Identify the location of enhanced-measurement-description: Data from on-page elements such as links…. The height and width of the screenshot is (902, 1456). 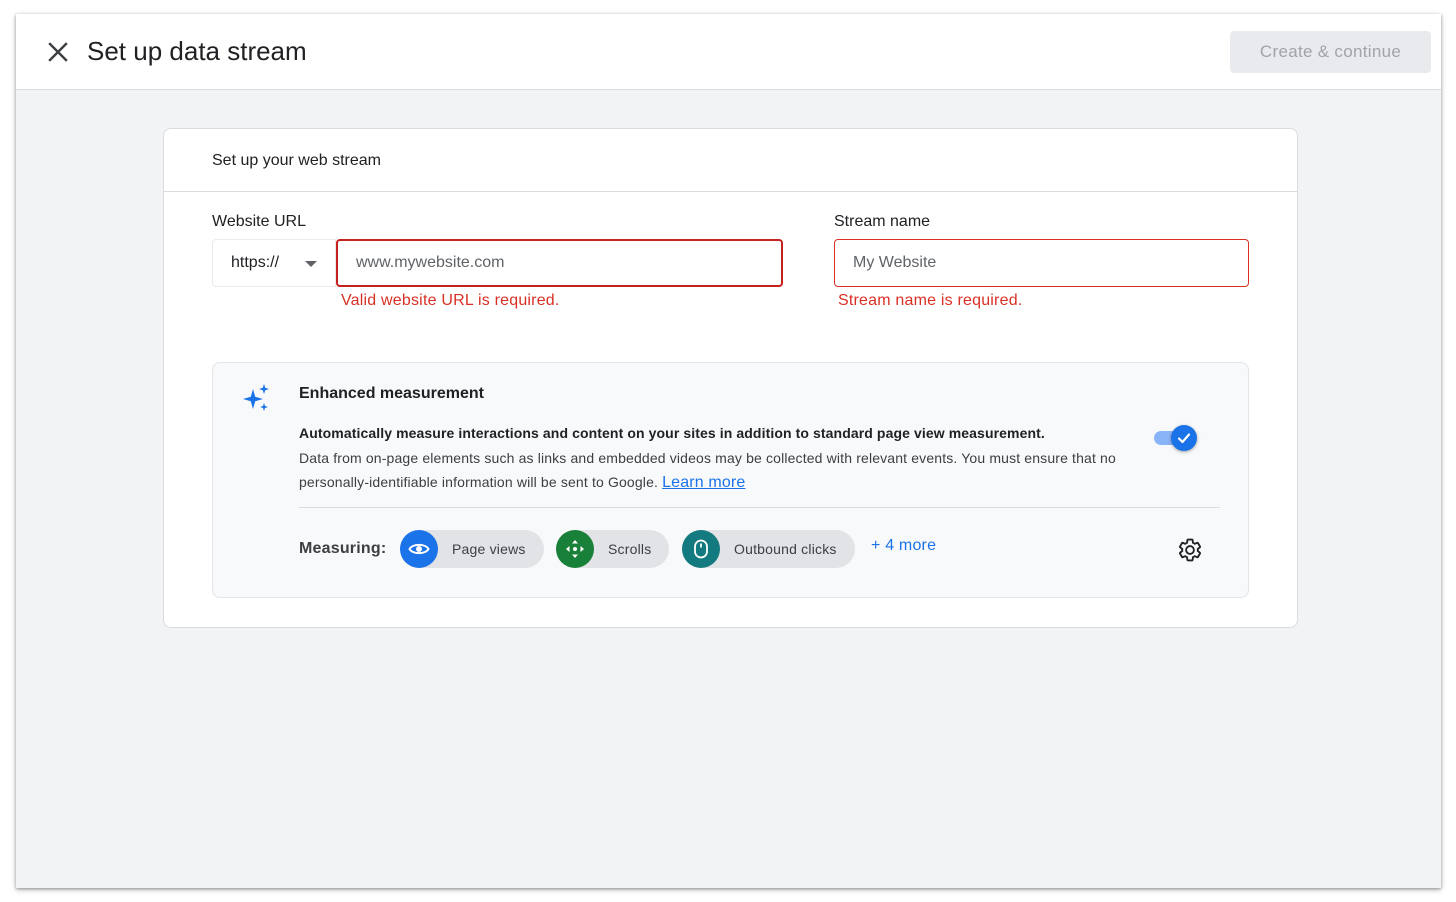
(724, 470).